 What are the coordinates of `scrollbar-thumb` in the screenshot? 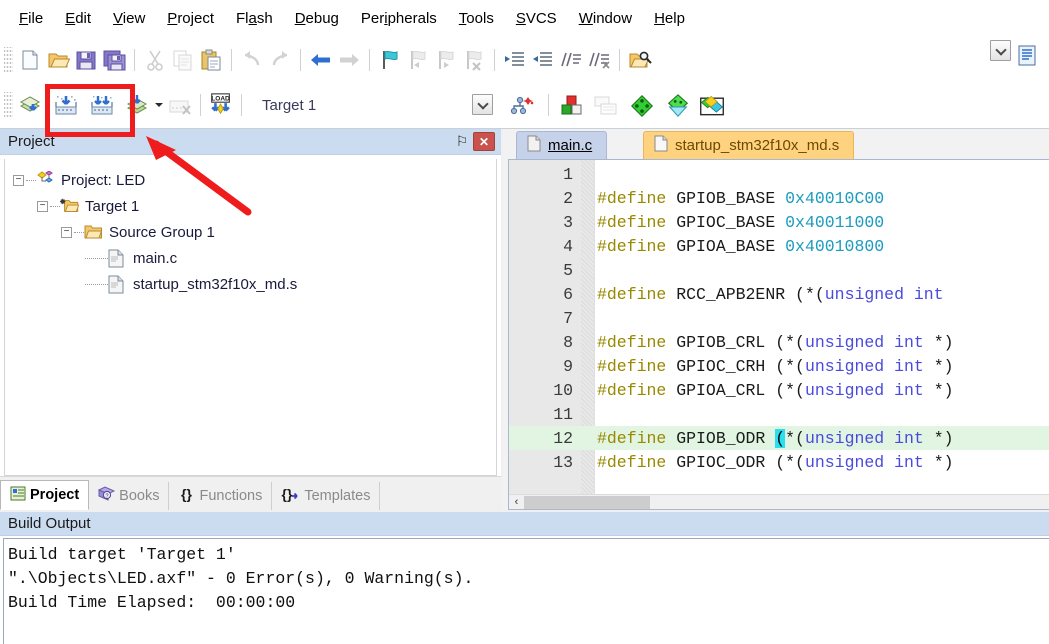 It's located at (587, 502).